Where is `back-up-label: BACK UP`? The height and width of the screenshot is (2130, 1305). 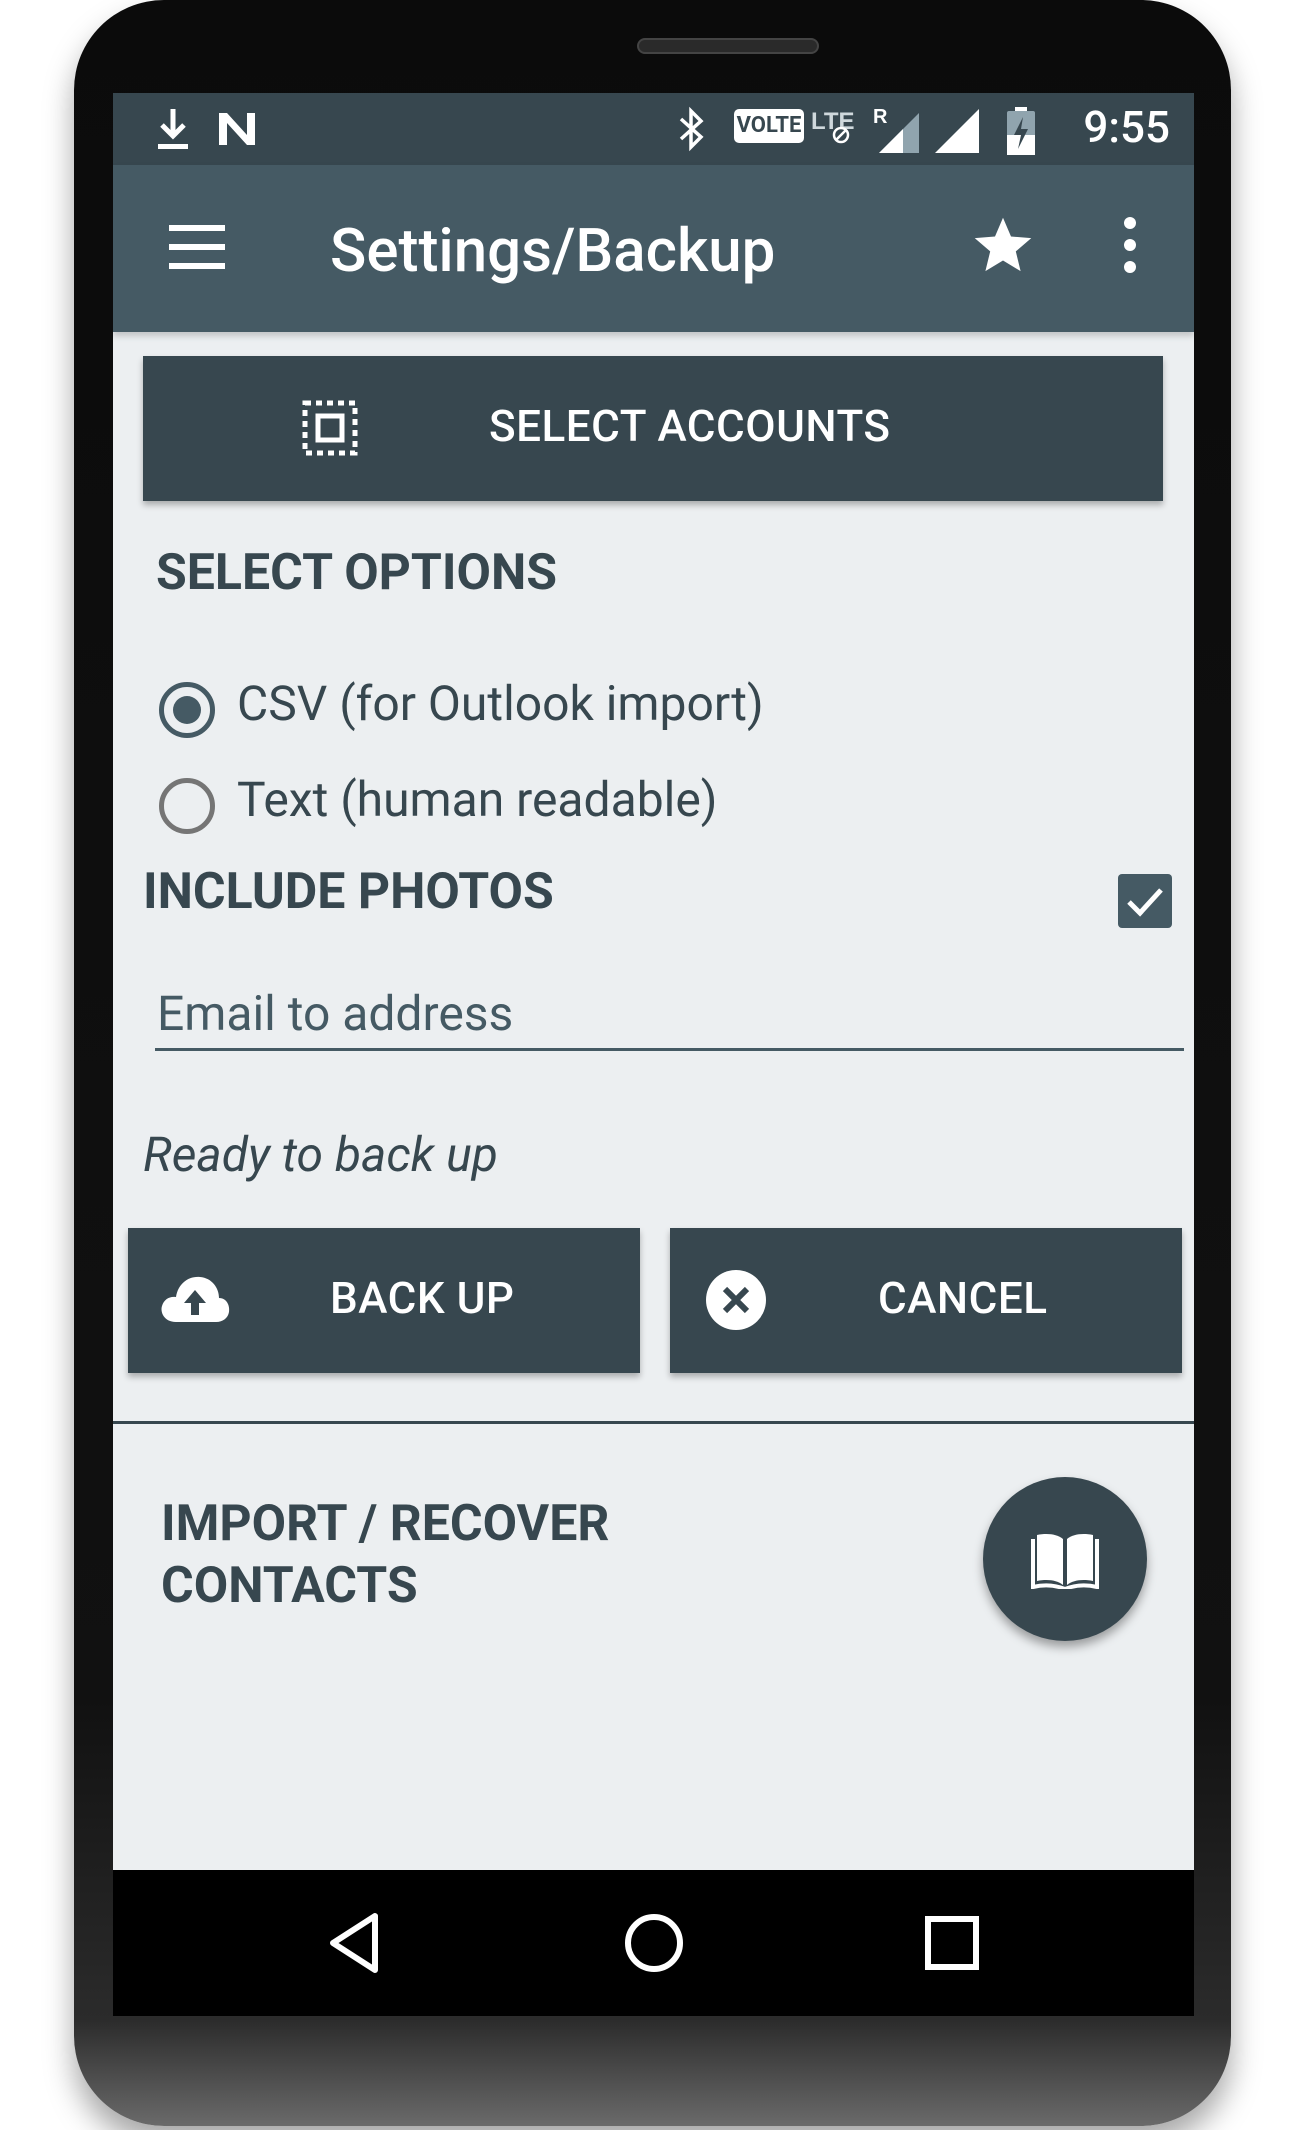
back-up-label: BACK UP is located at coordinates (422, 1298).